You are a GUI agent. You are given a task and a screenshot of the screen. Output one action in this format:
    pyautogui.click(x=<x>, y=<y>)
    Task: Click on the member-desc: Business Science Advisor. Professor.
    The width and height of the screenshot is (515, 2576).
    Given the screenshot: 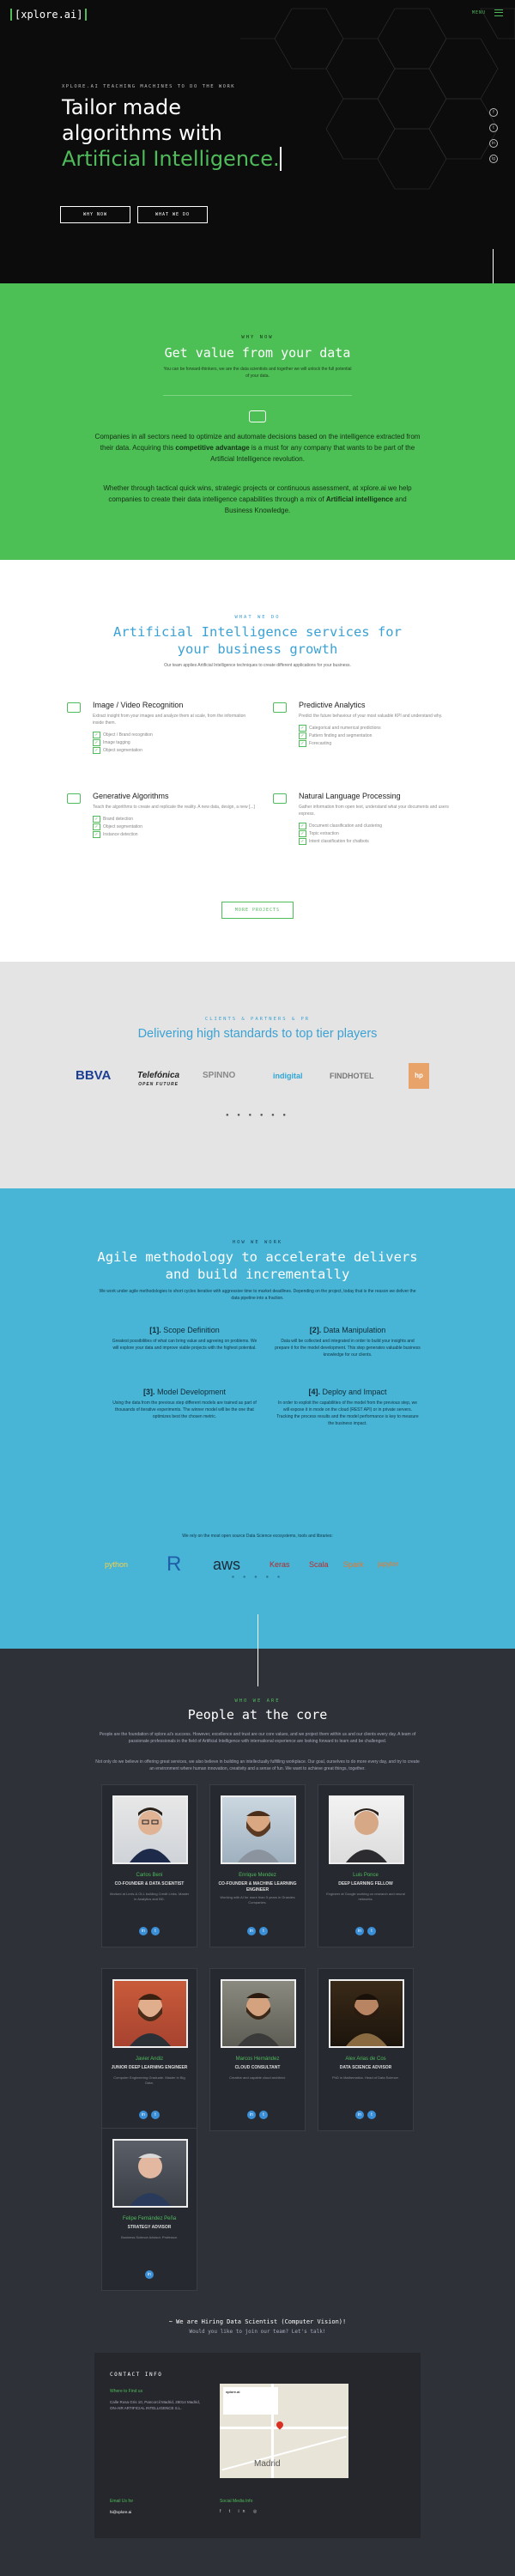 What is the action you would take?
    pyautogui.click(x=149, y=2237)
    